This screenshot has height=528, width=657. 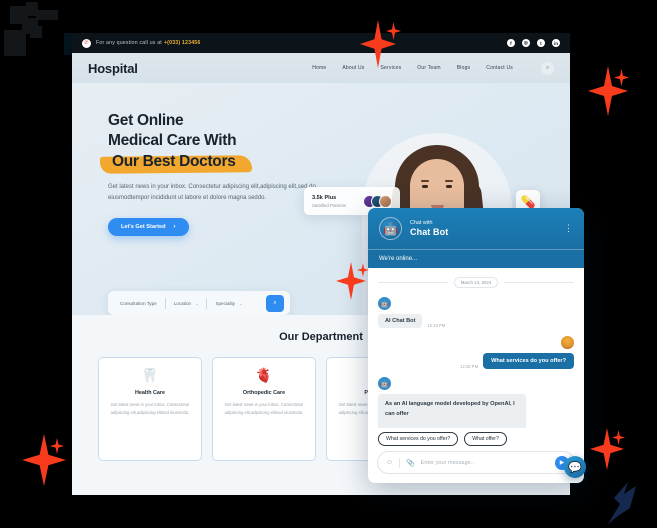 What do you see at coordinates (575, 467) in the screenshot?
I see `chat-launcher-icon: 💬` at bounding box center [575, 467].